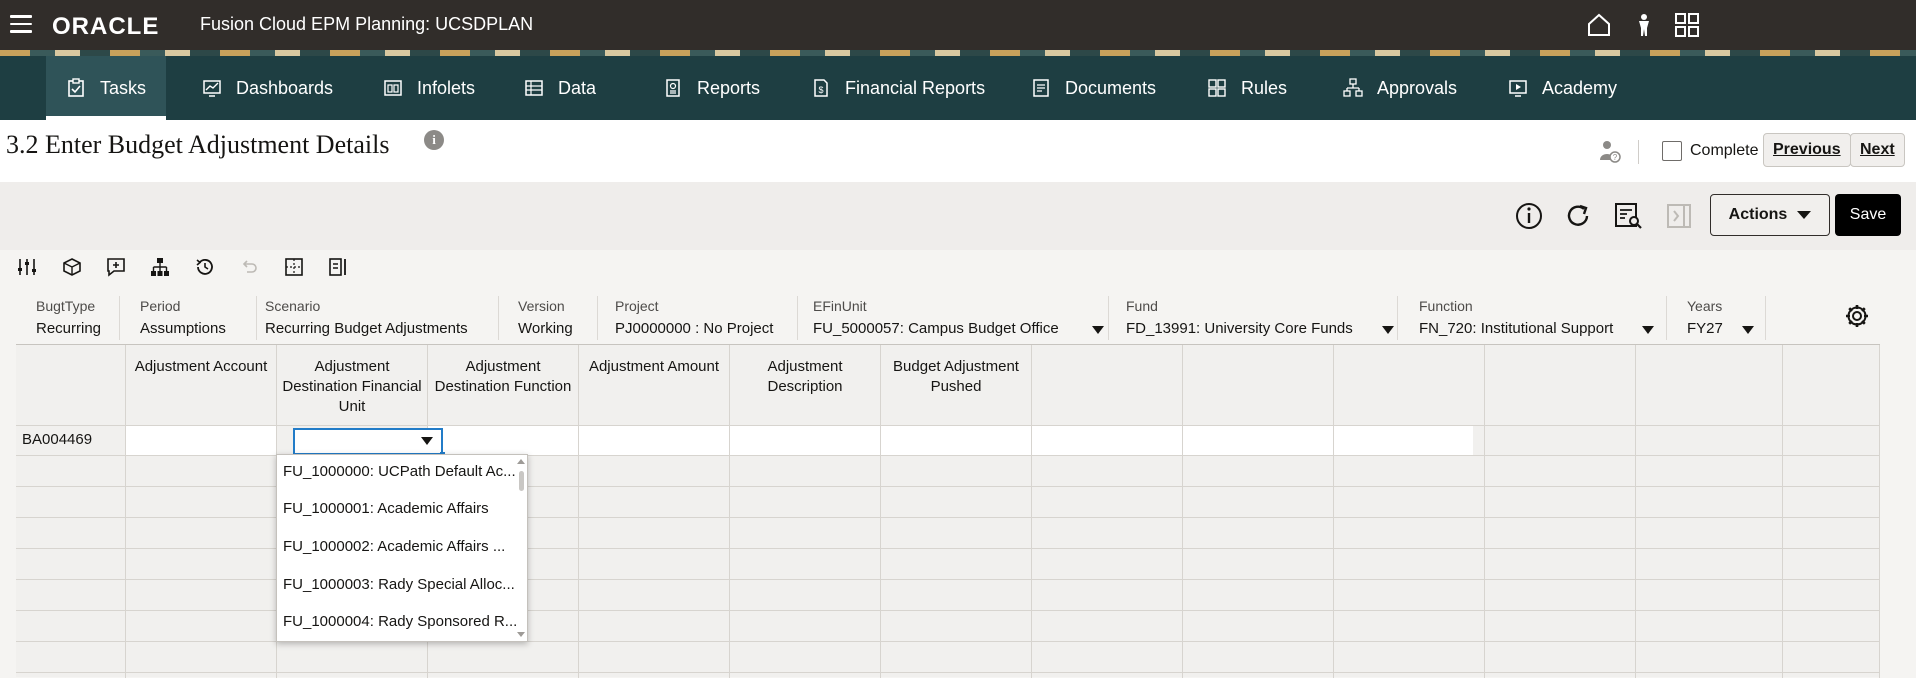 The width and height of the screenshot is (1916, 678). What do you see at coordinates (393, 88) in the screenshot?
I see `infolets-icon` at bounding box center [393, 88].